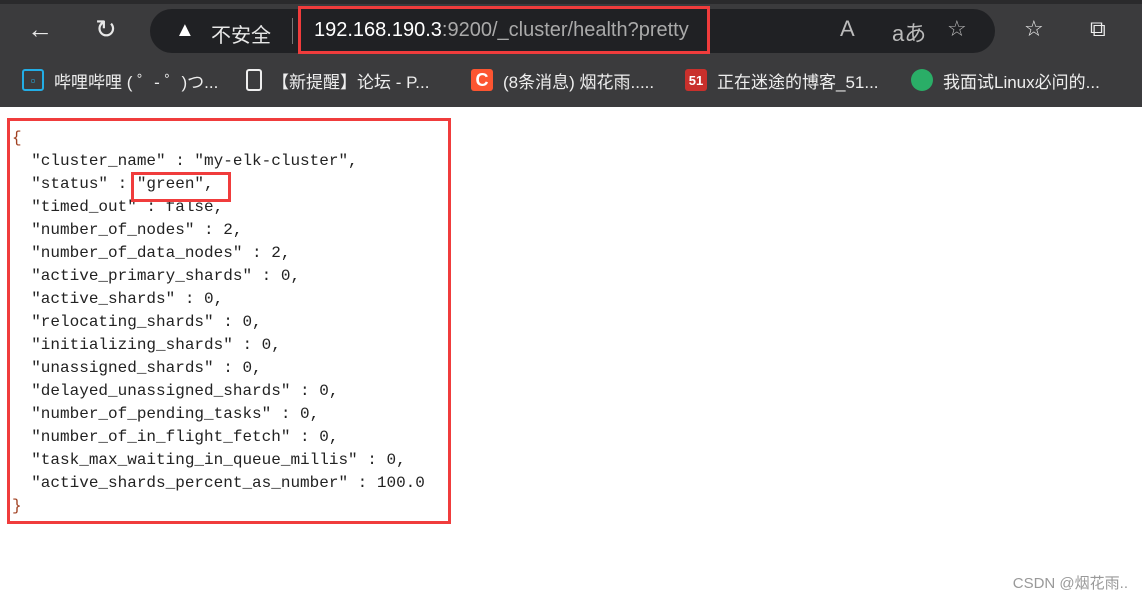 The image size is (1142, 599). Describe the element at coordinates (185, 391) in the screenshot. I see `json-line: "delayed_unassigned_shards" : 0,` at that location.